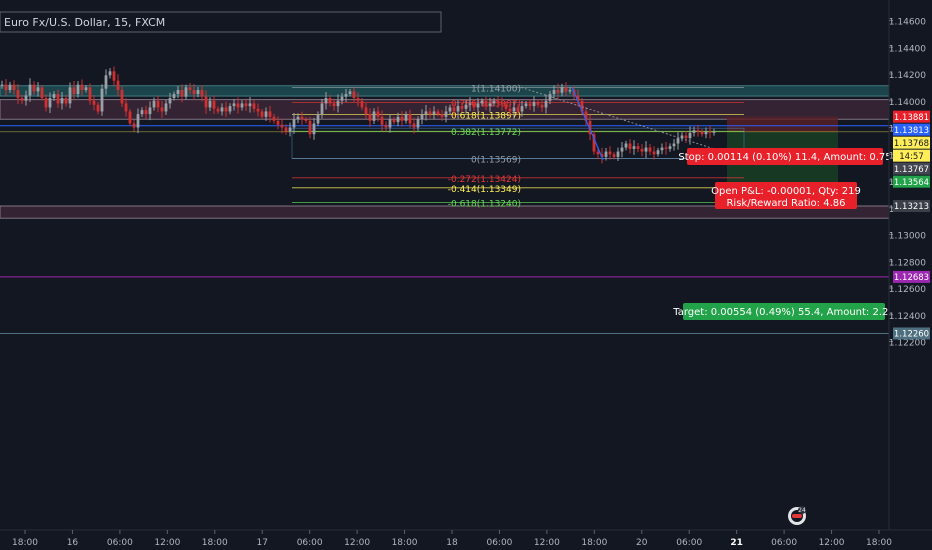 The image size is (932, 550). I want to click on price-tag-1: 1.13813, so click(911, 129).